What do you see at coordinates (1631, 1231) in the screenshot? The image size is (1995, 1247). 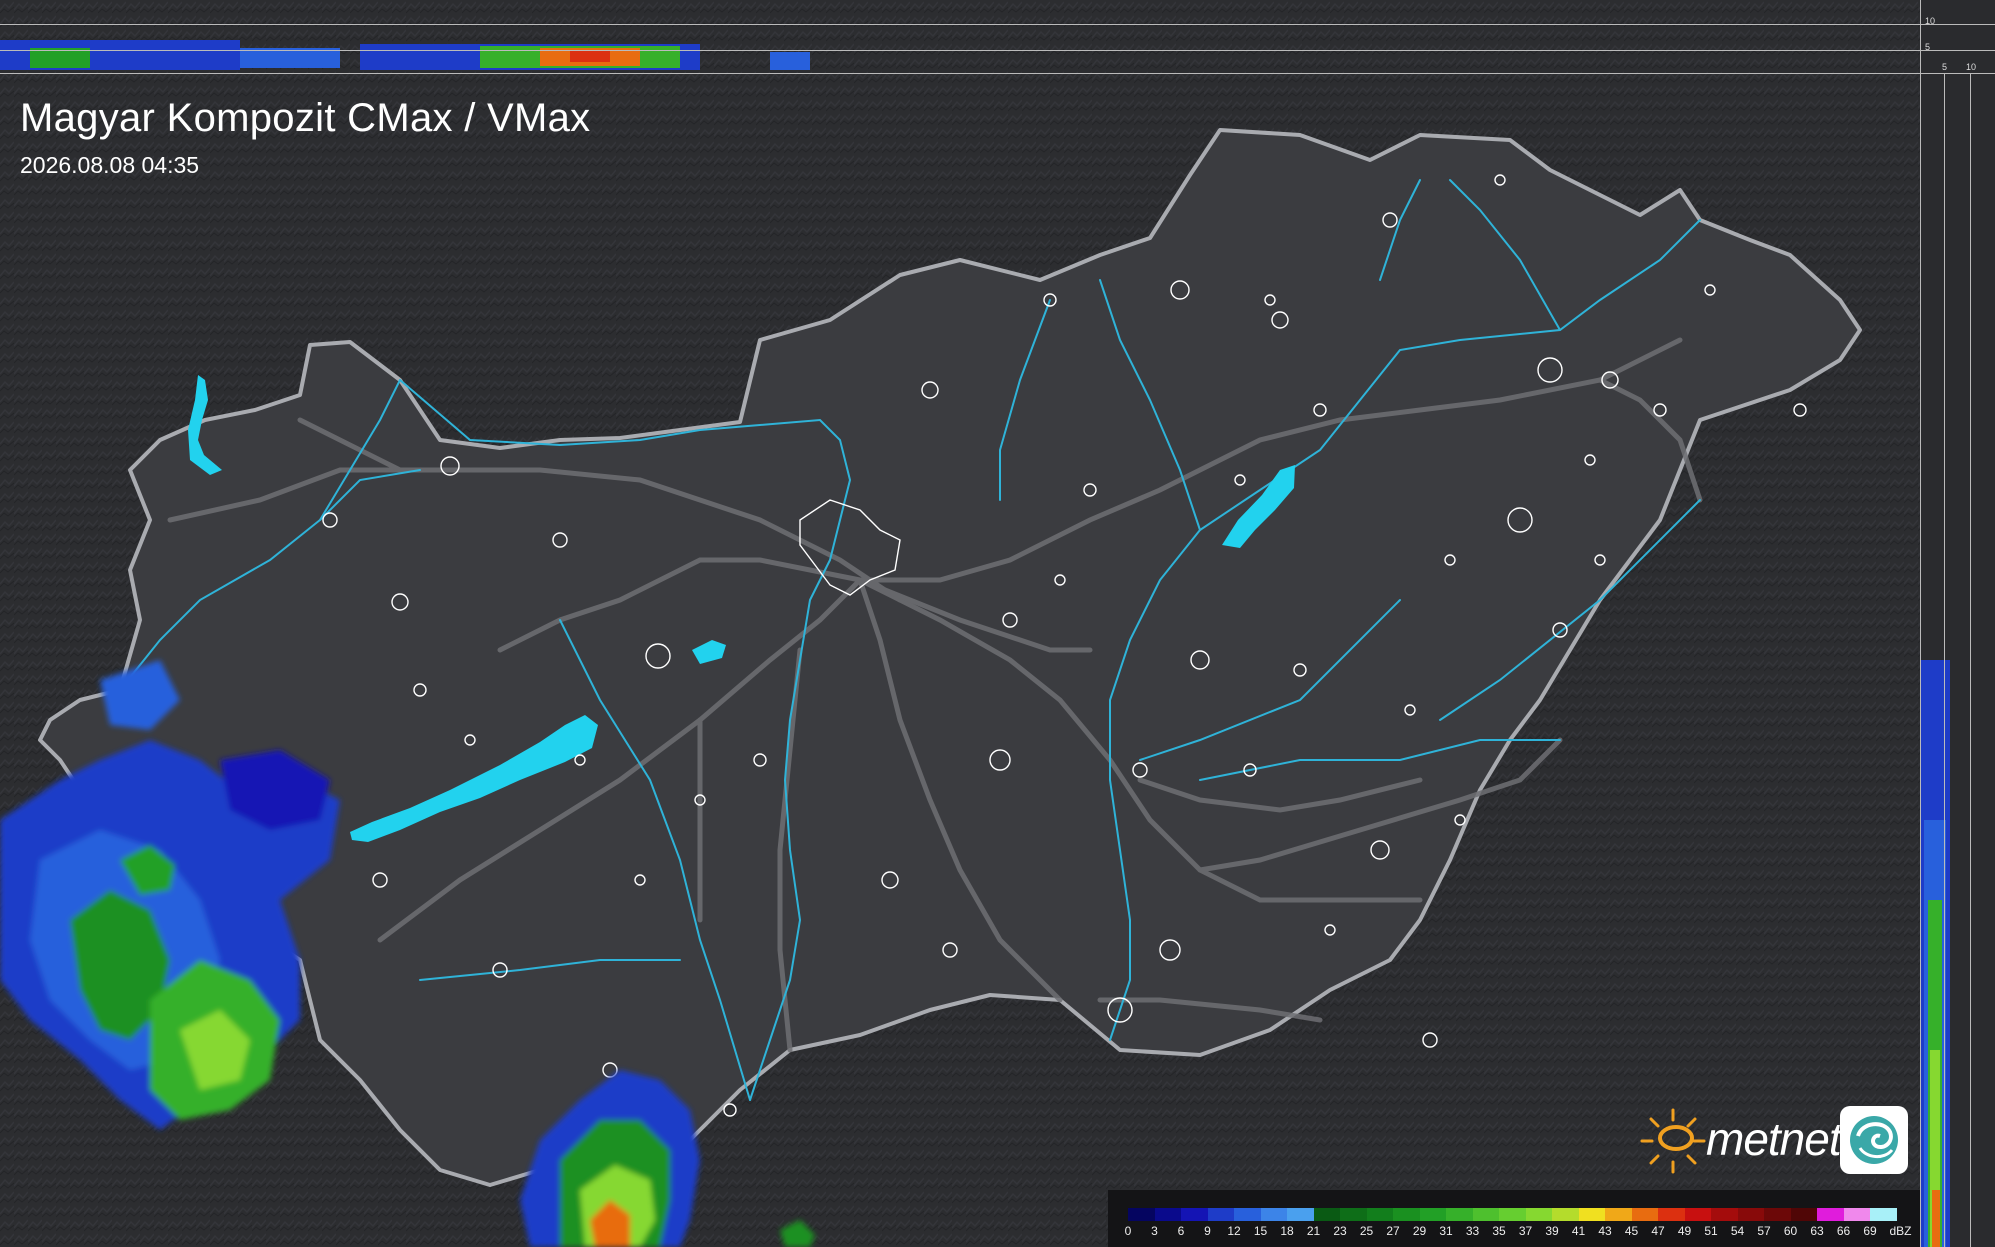 I see `legend-label: 45` at bounding box center [1631, 1231].